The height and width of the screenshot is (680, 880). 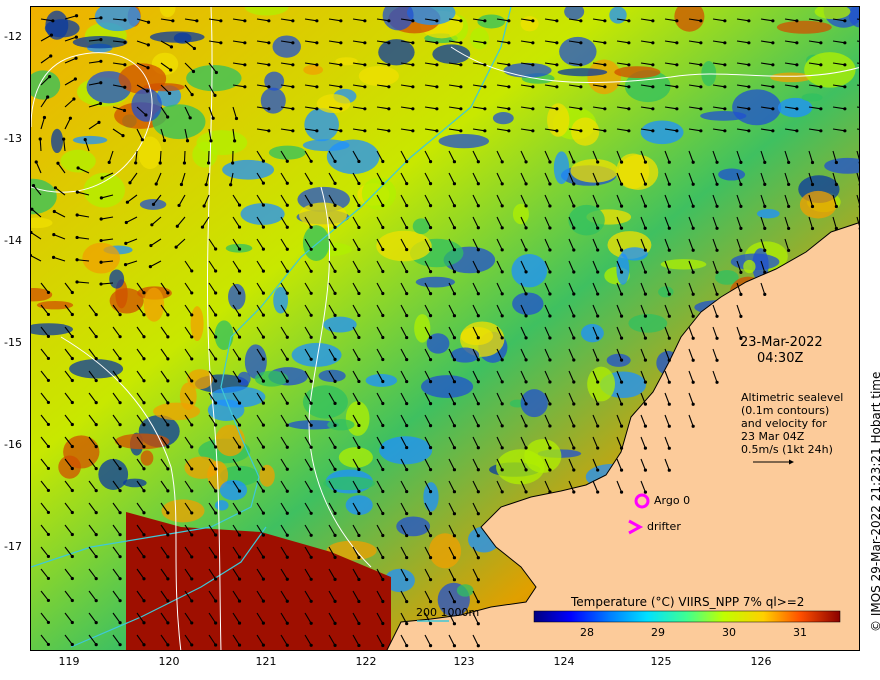 I want to click on longitude-tick: 125, so click(x=661, y=661).